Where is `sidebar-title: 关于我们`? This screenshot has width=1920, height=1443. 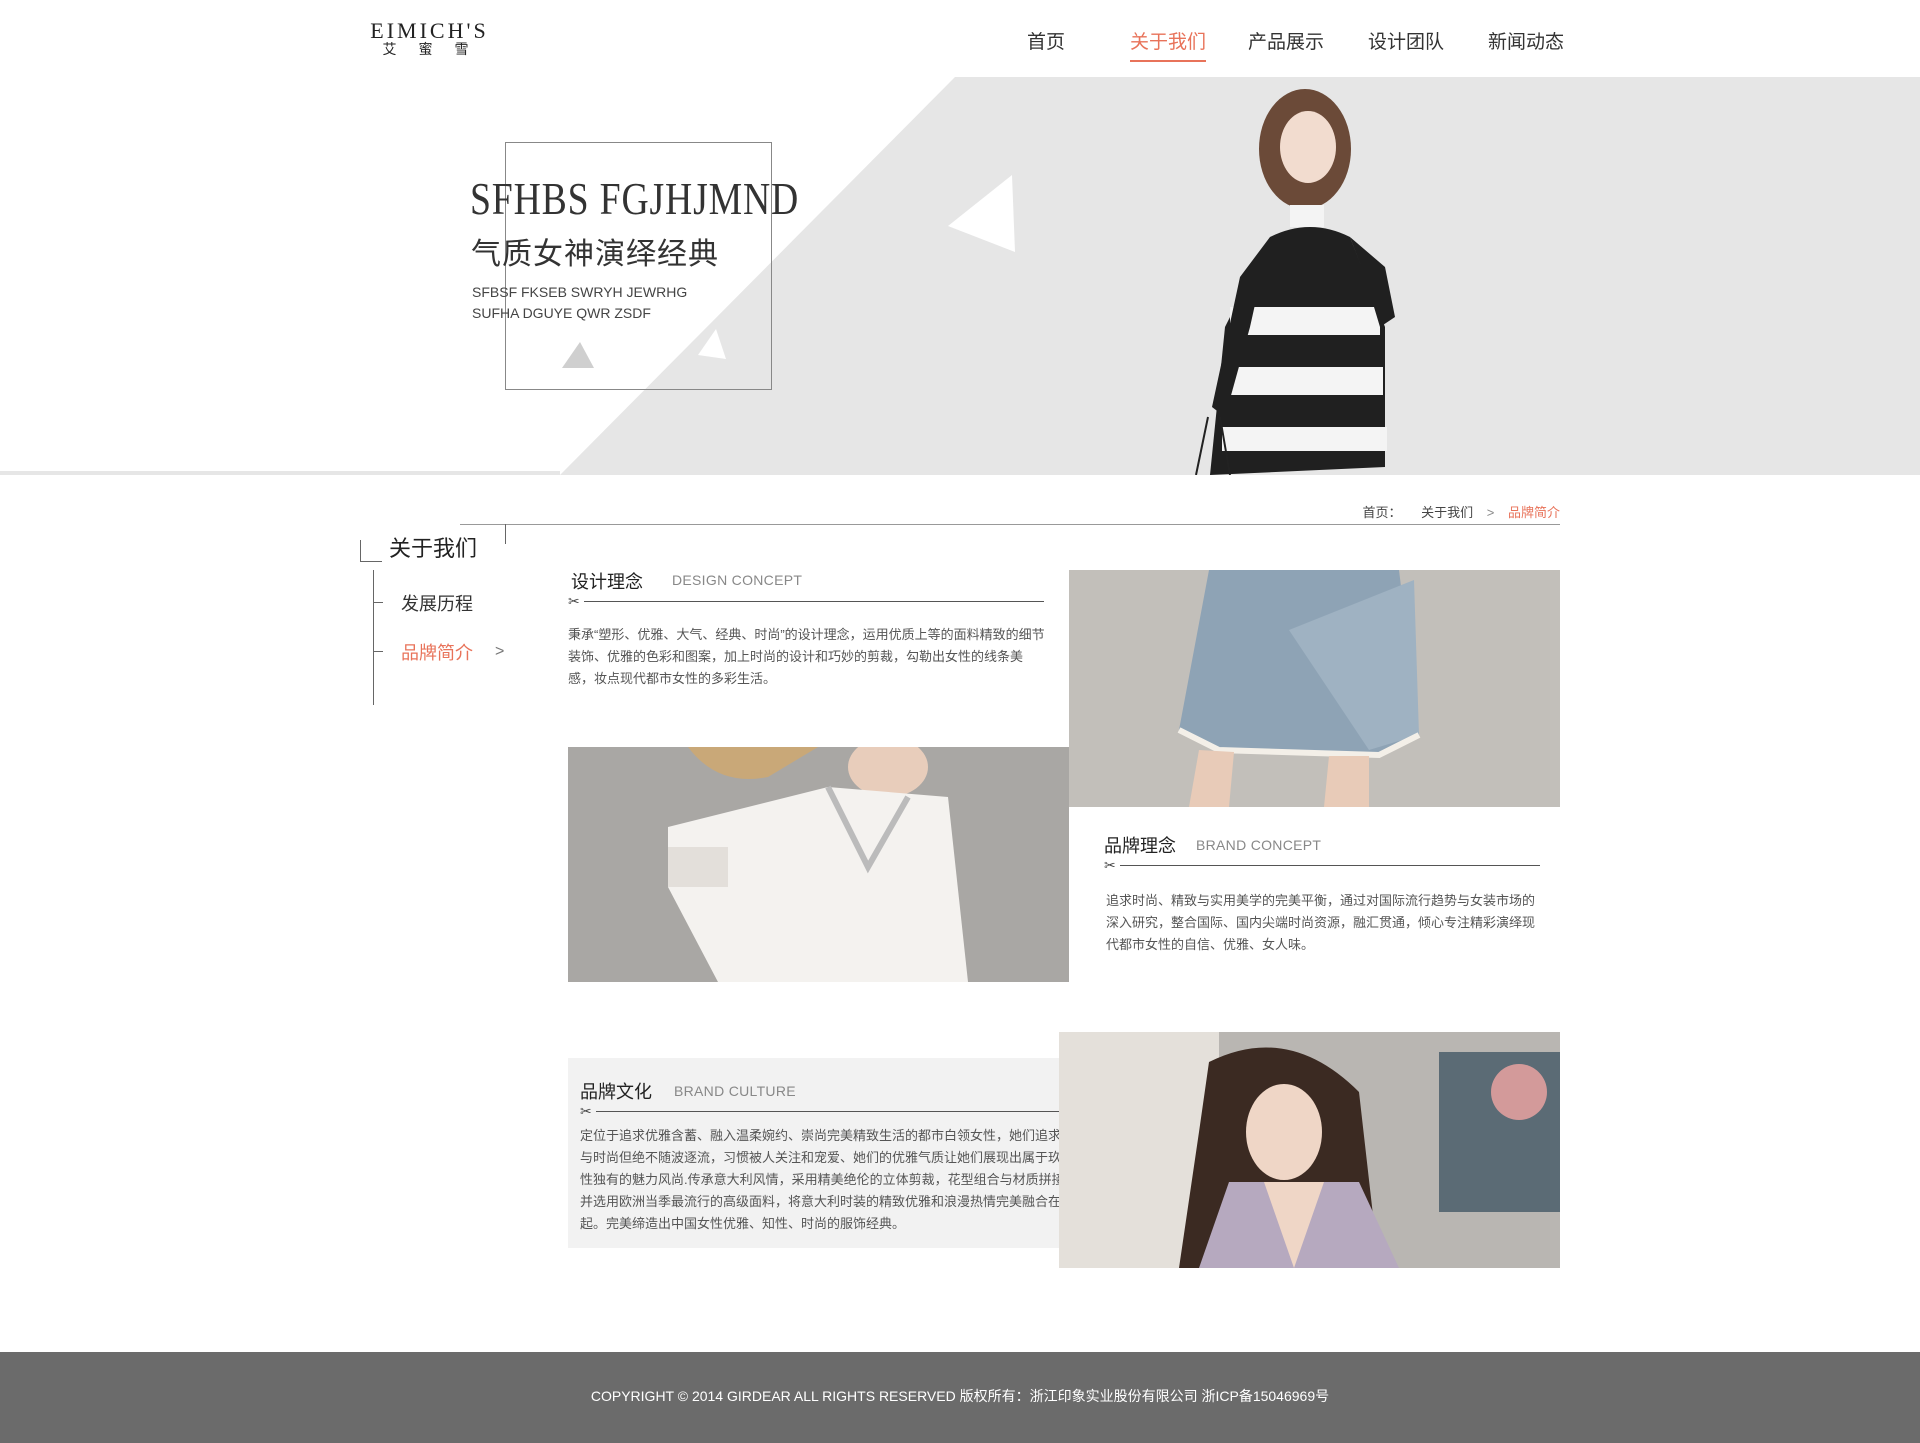 sidebar-title: 关于我们 is located at coordinates (433, 548).